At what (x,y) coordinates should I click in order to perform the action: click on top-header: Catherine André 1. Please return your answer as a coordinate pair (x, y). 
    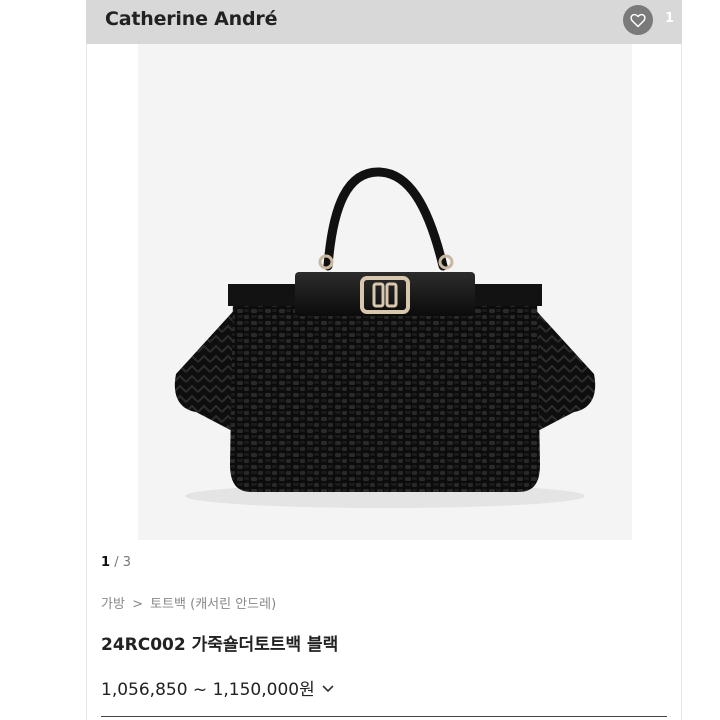
    Looking at the image, I should click on (384, 22).